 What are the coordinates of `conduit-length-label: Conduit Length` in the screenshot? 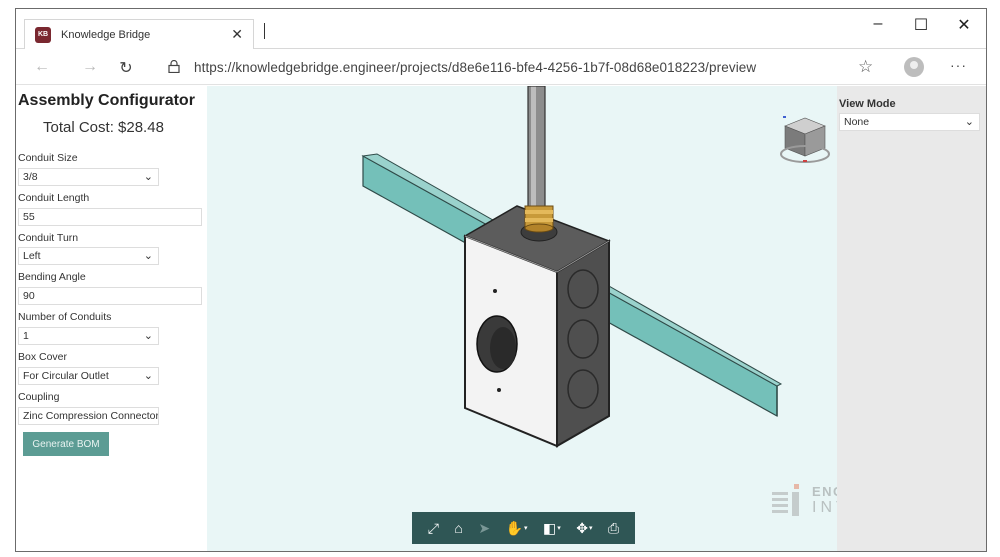 It's located at (54, 198).